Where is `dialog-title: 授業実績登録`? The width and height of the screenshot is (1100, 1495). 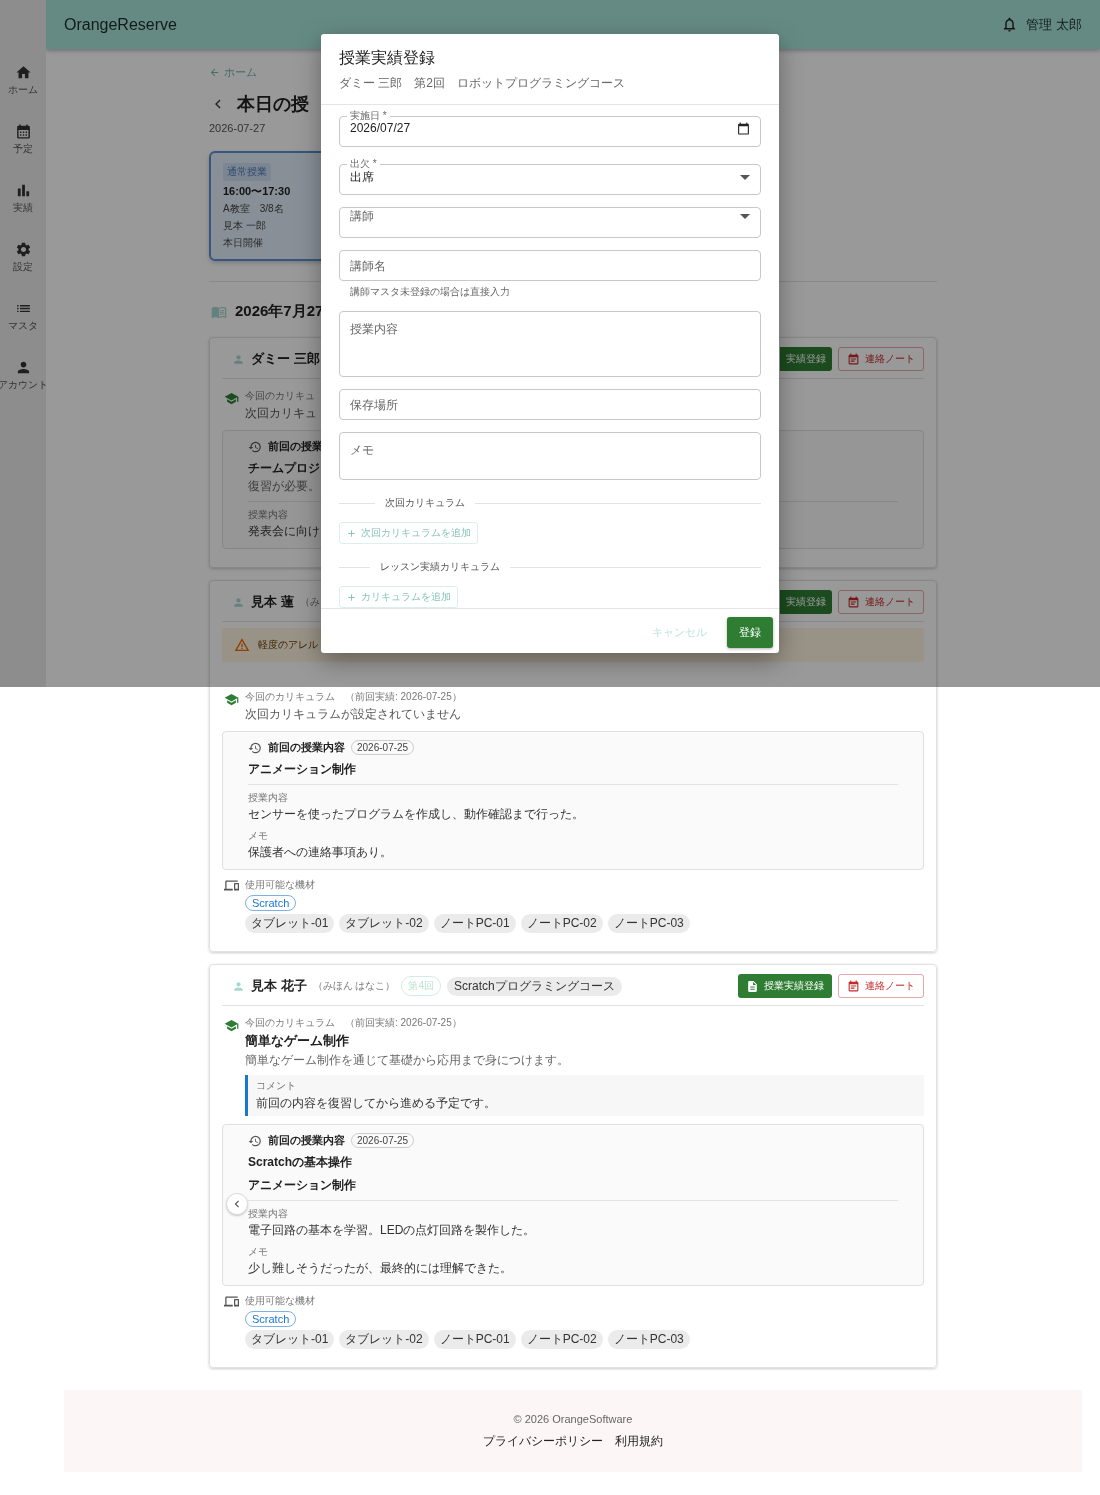 dialog-title: 授業実績登録 is located at coordinates (387, 58).